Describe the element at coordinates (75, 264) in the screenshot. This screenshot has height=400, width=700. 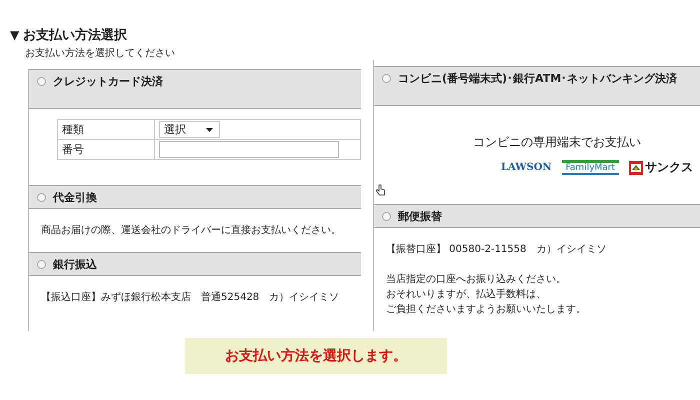
I see `method-label: 銀行振込` at that location.